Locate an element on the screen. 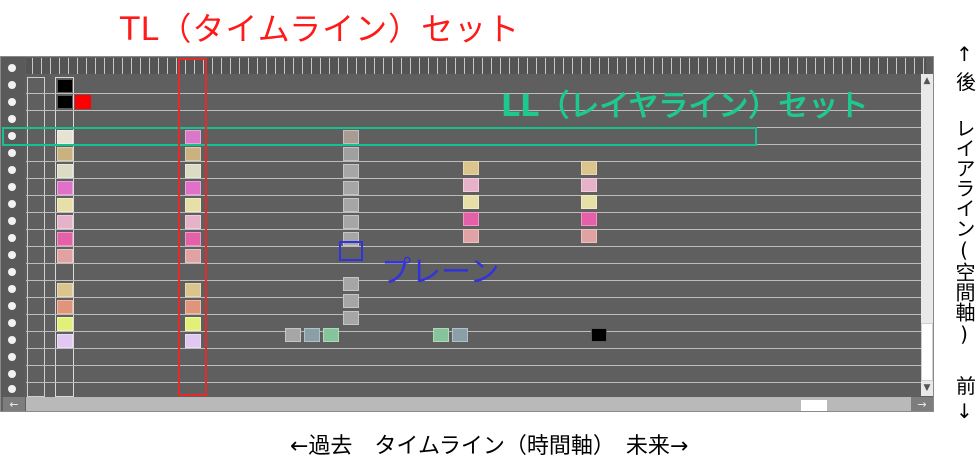  side-label-back: ↑後 is located at coordinates (966, 68).